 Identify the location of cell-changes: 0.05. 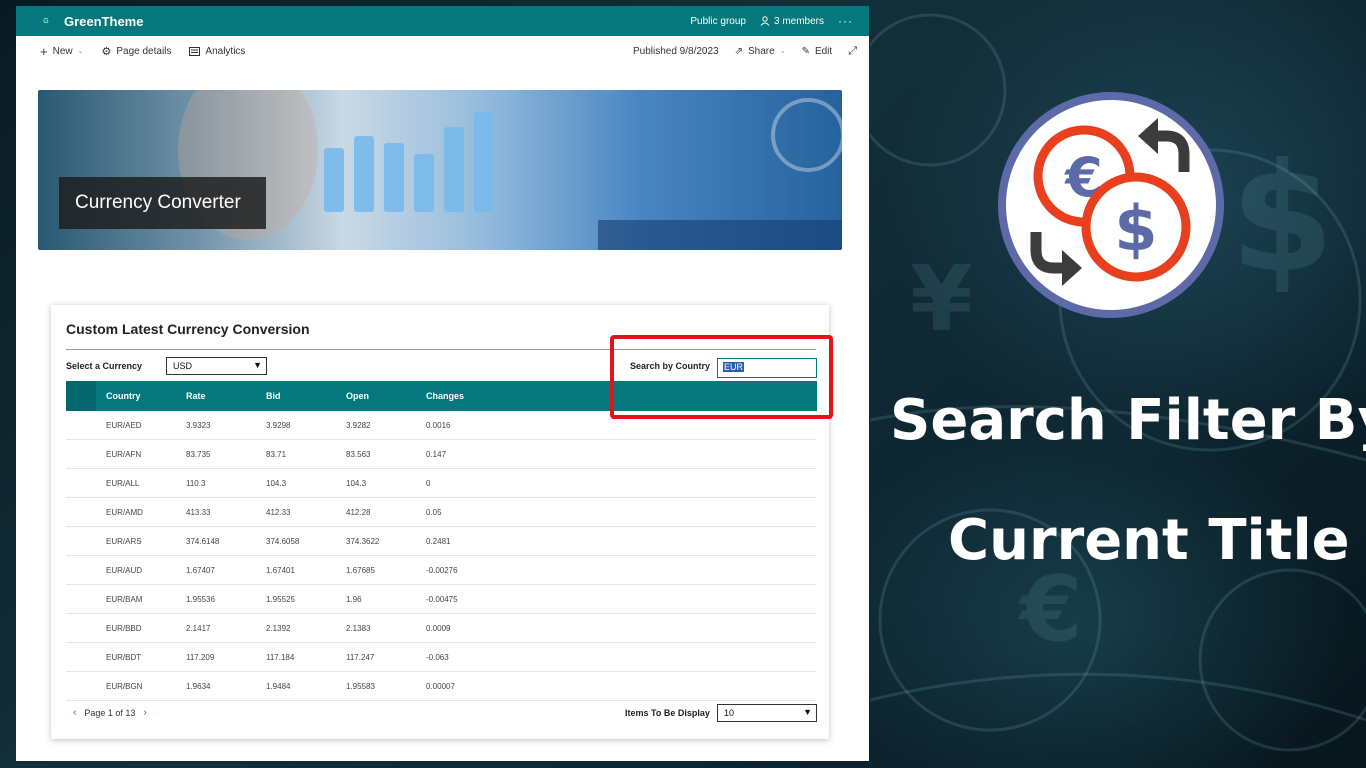
(434, 512).